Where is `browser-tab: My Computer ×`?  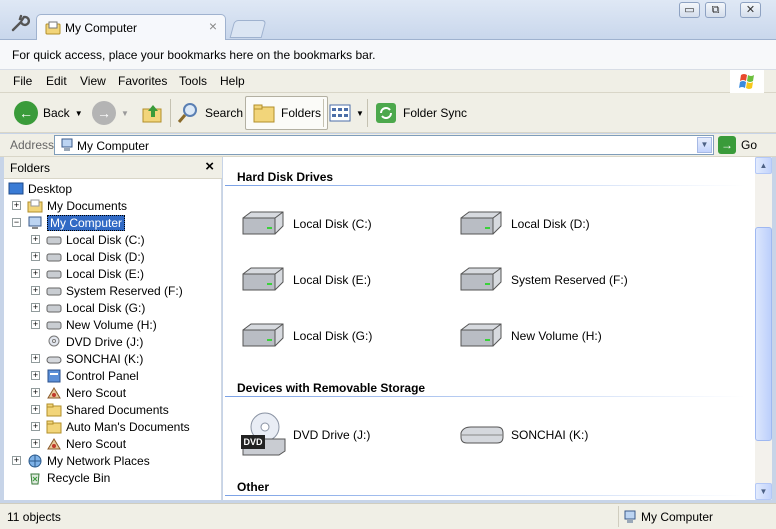 browser-tab: My Computer × is located at coordinates (131, 27).